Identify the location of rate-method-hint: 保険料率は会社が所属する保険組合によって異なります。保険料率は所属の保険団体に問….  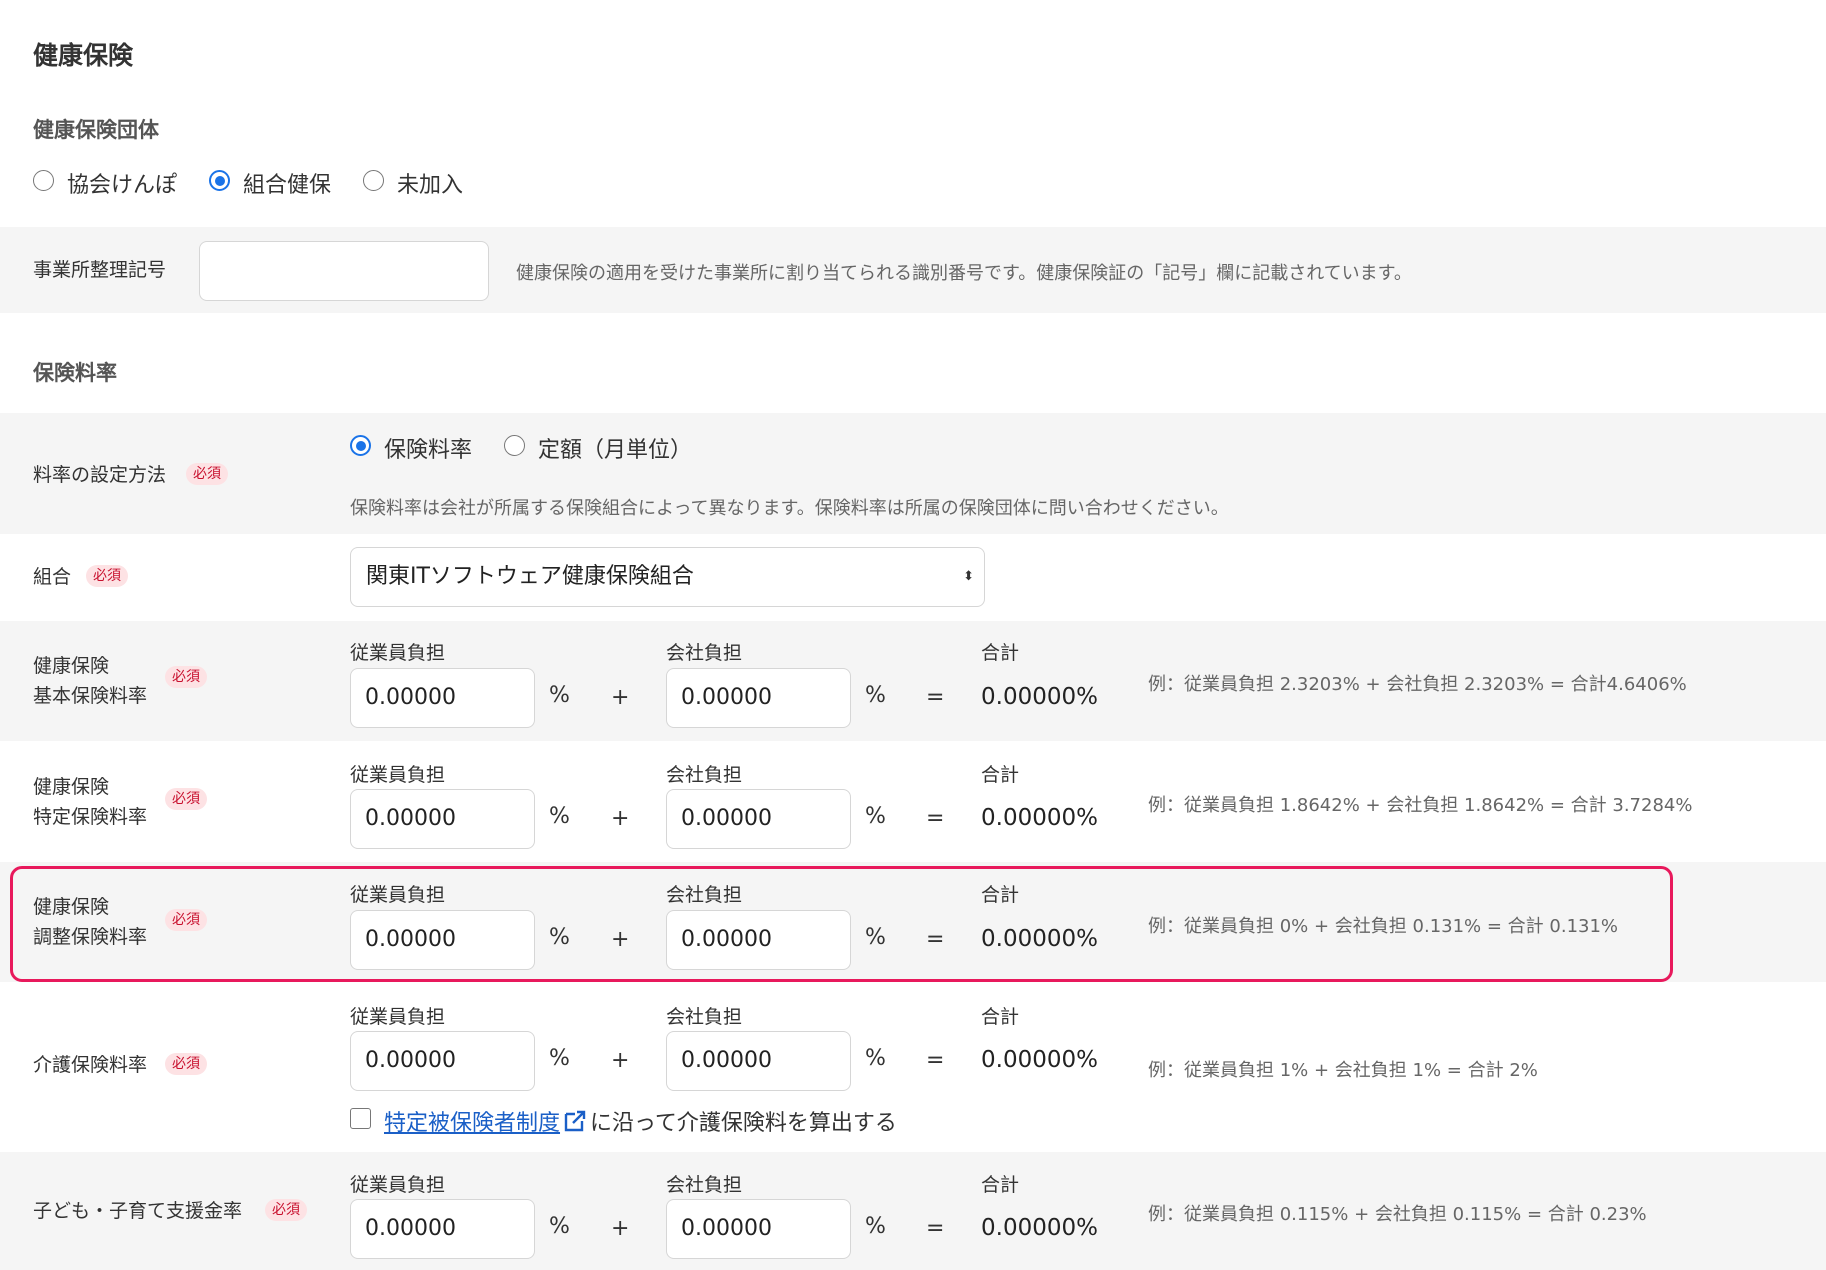
(789, 508).